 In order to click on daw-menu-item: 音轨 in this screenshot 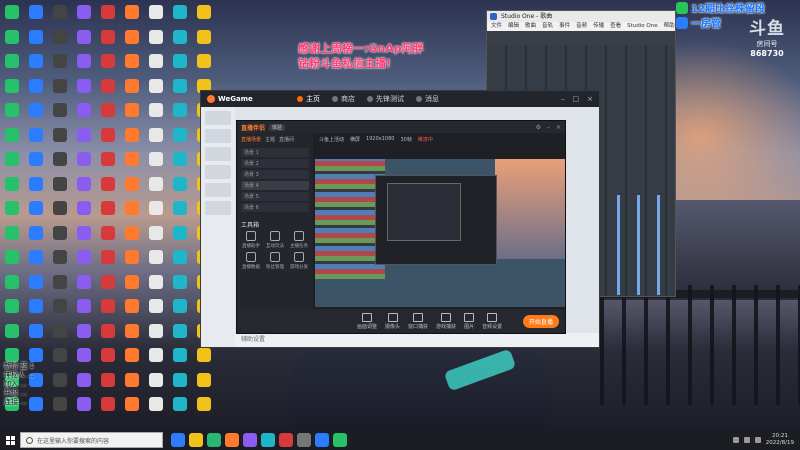, I will do `click(547, 26)`.